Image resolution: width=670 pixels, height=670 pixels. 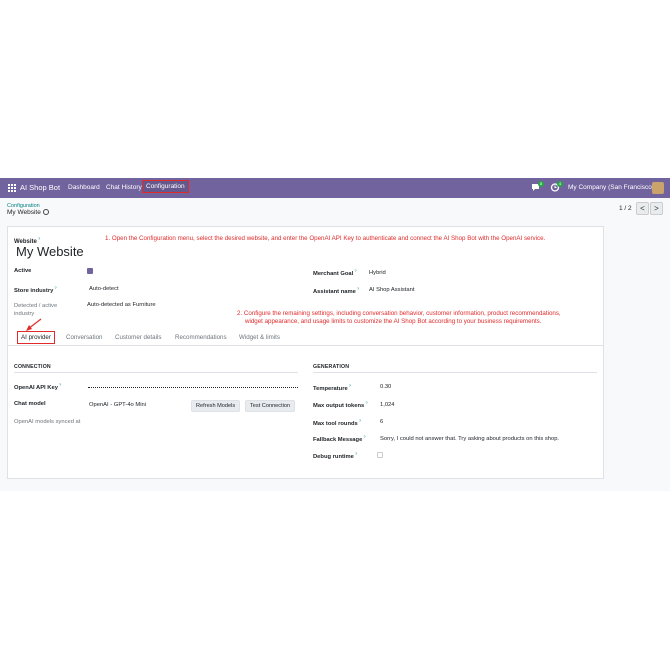 I want to click on max-tool-rounds-label: Max tool rounds ?, so click(x=337, y=422).